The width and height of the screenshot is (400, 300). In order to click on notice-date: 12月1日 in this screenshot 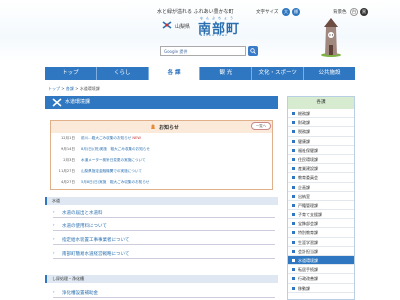, I will do `click(67, 138)`.